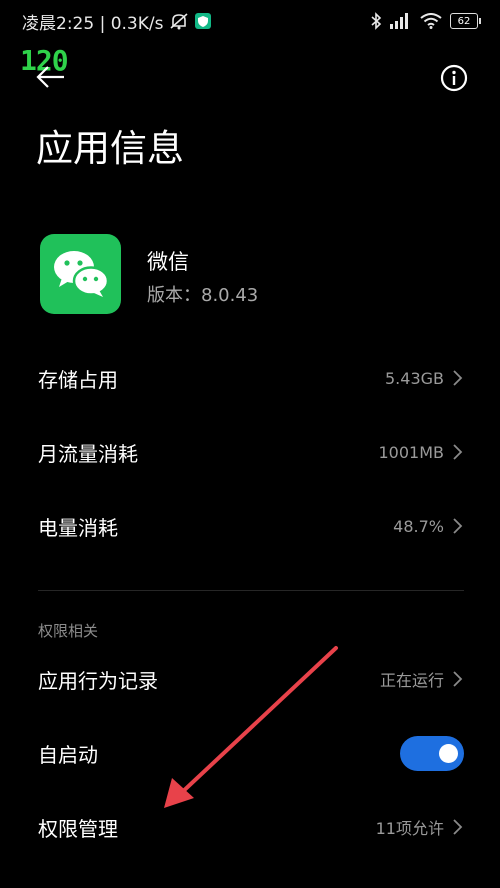  I want to click on app-version: 版本：8.0.43, so click(203, 295).